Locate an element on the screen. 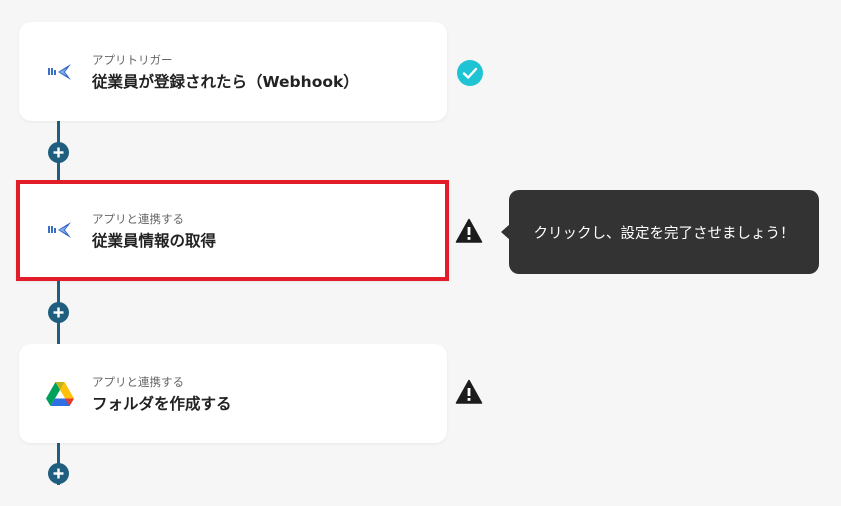  step-title: フォルダを作成する is located at coordinates (162, 404).